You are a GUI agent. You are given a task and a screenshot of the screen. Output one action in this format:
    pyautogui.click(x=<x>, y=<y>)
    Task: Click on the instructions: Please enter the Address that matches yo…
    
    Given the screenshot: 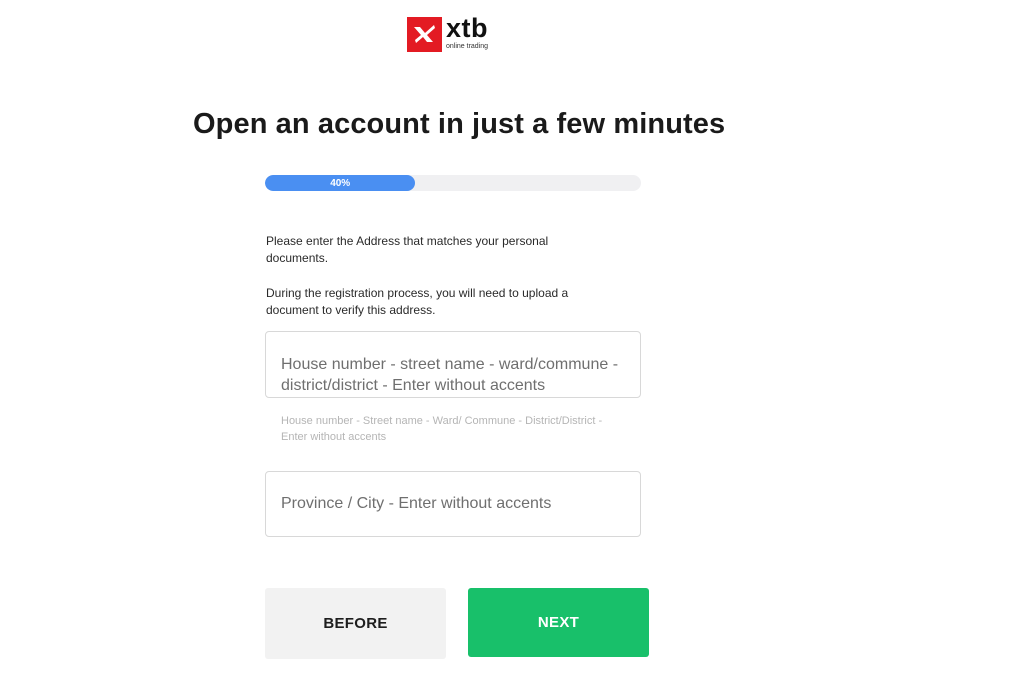 What is the action you would take?
    pyautogui.click(x=438, y=285)
    